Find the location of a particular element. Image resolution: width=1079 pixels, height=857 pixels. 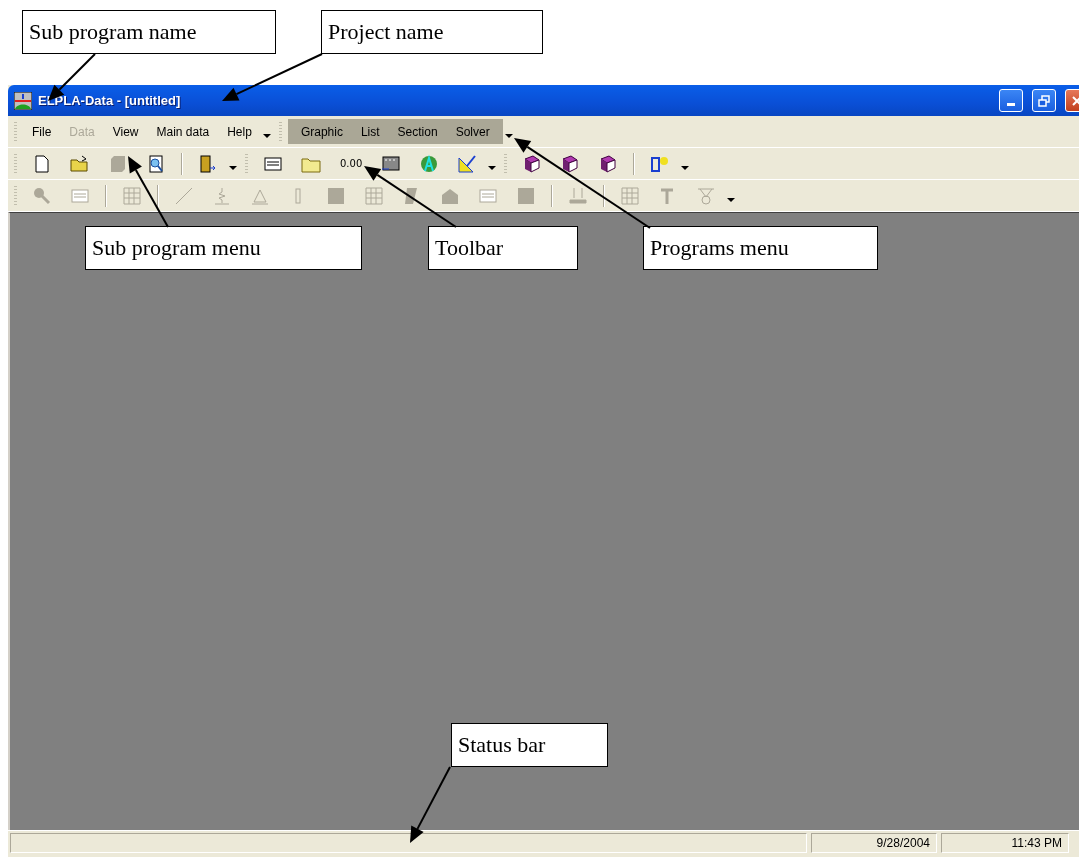

door-icon is located at coordinates (208, 163).